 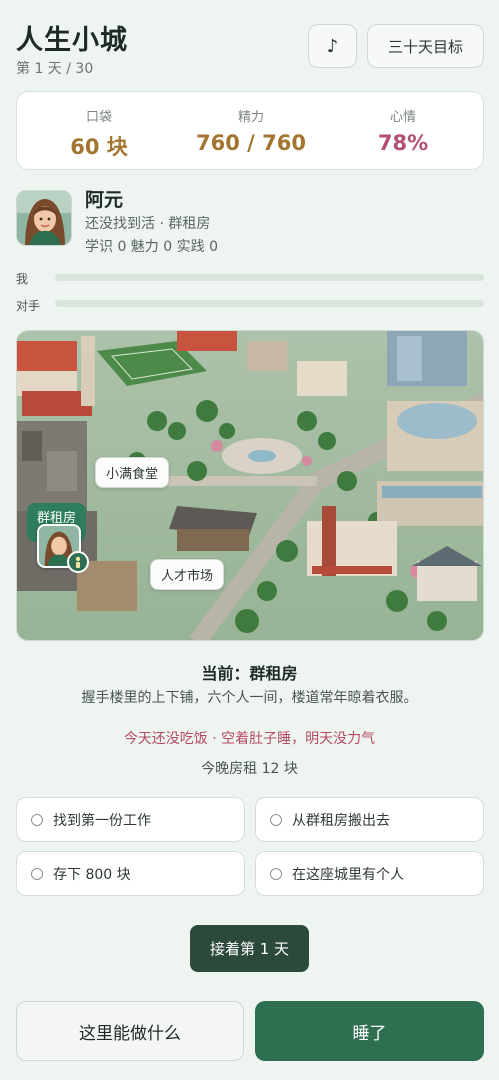 I want to click on goal-find-job: 找到第一份工作, so click(x=130, y=819).